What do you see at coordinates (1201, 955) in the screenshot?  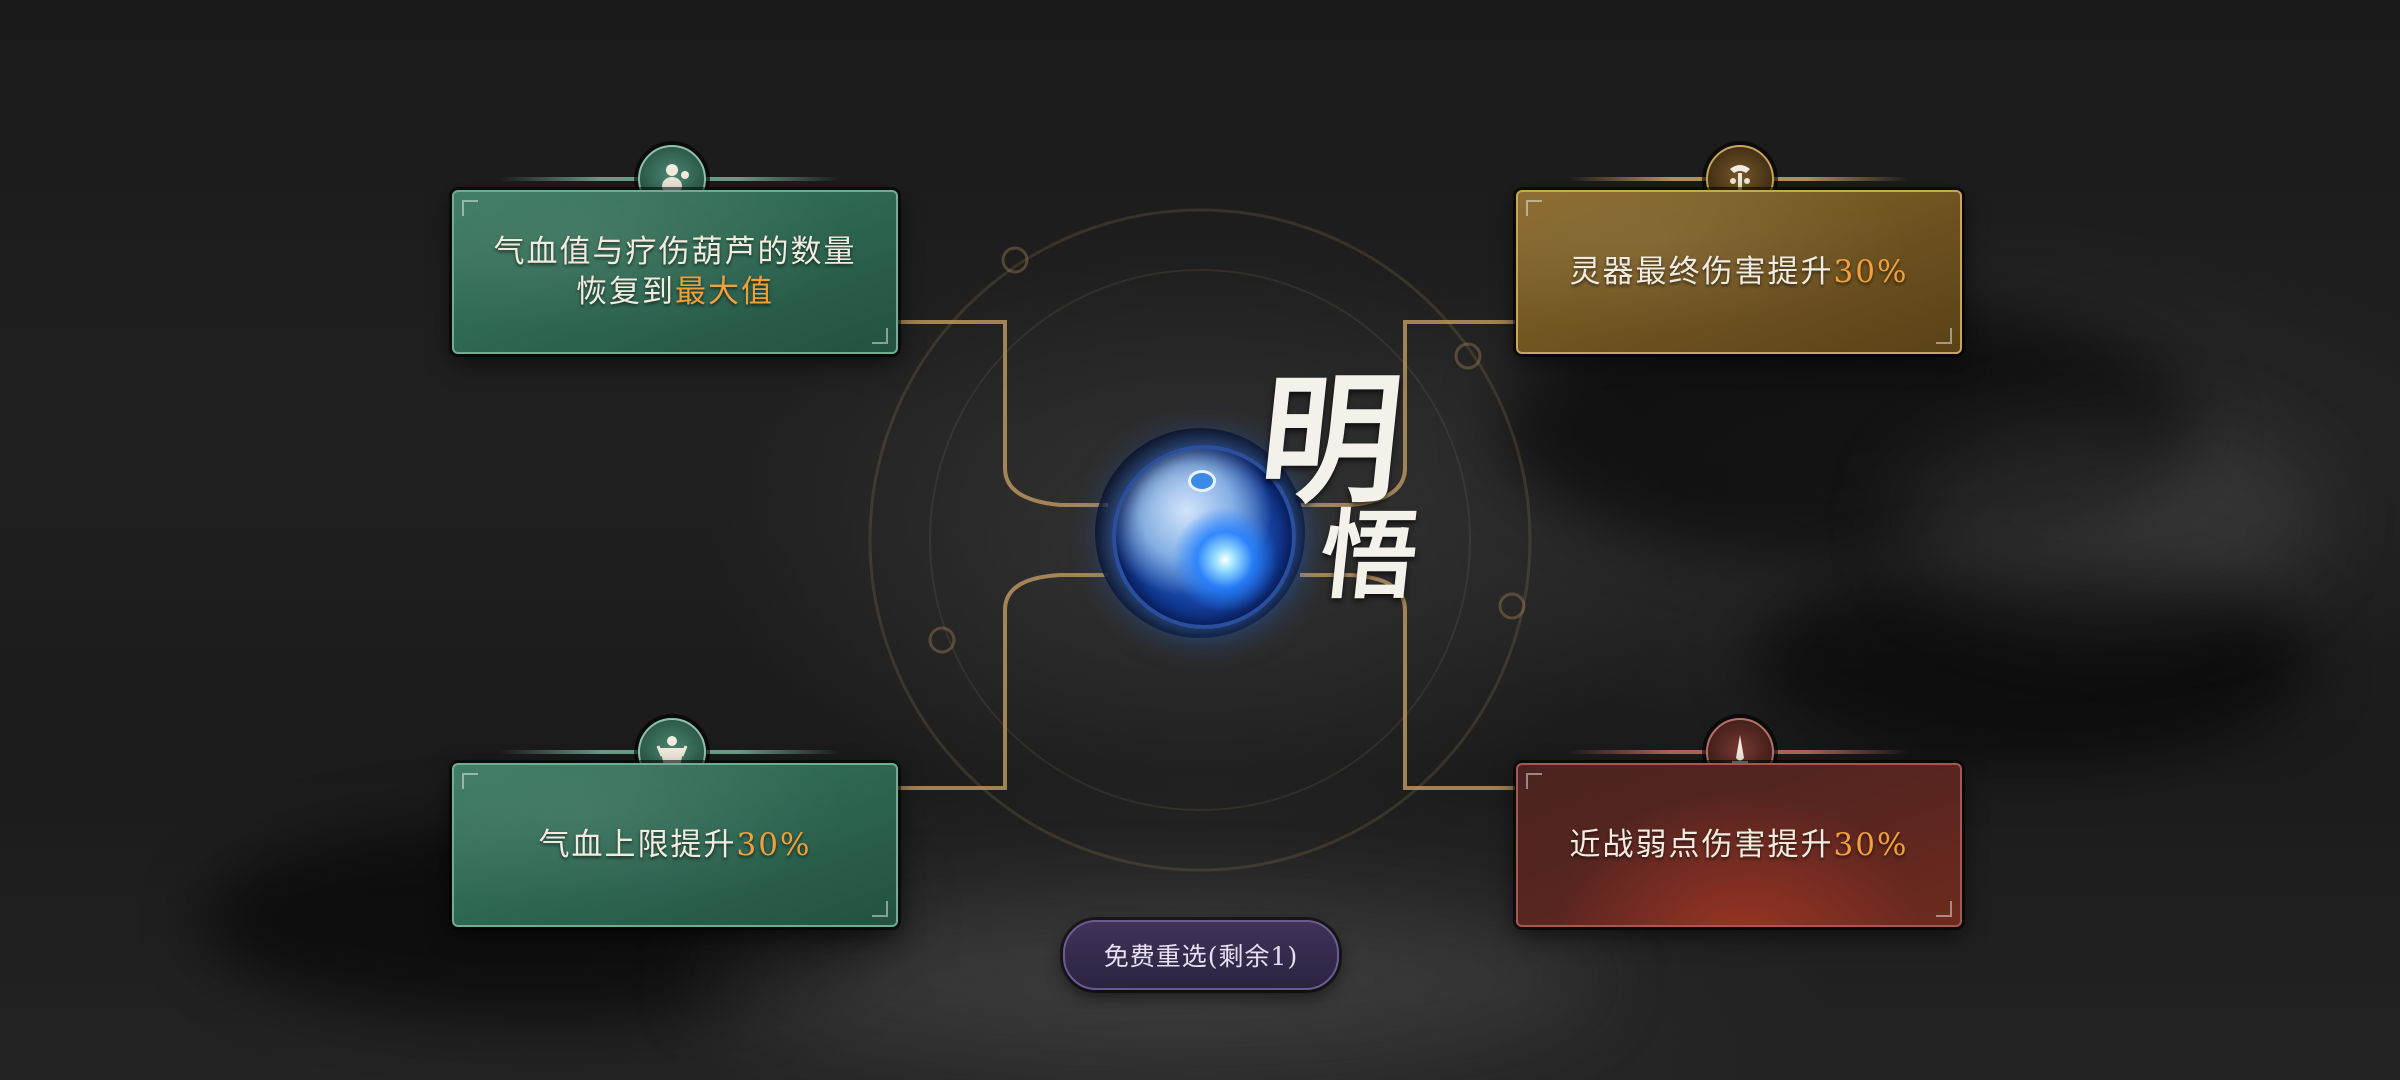 I see `free-reroll-button: 免费重选(剩余1)` at bounding box center [1201, 955].